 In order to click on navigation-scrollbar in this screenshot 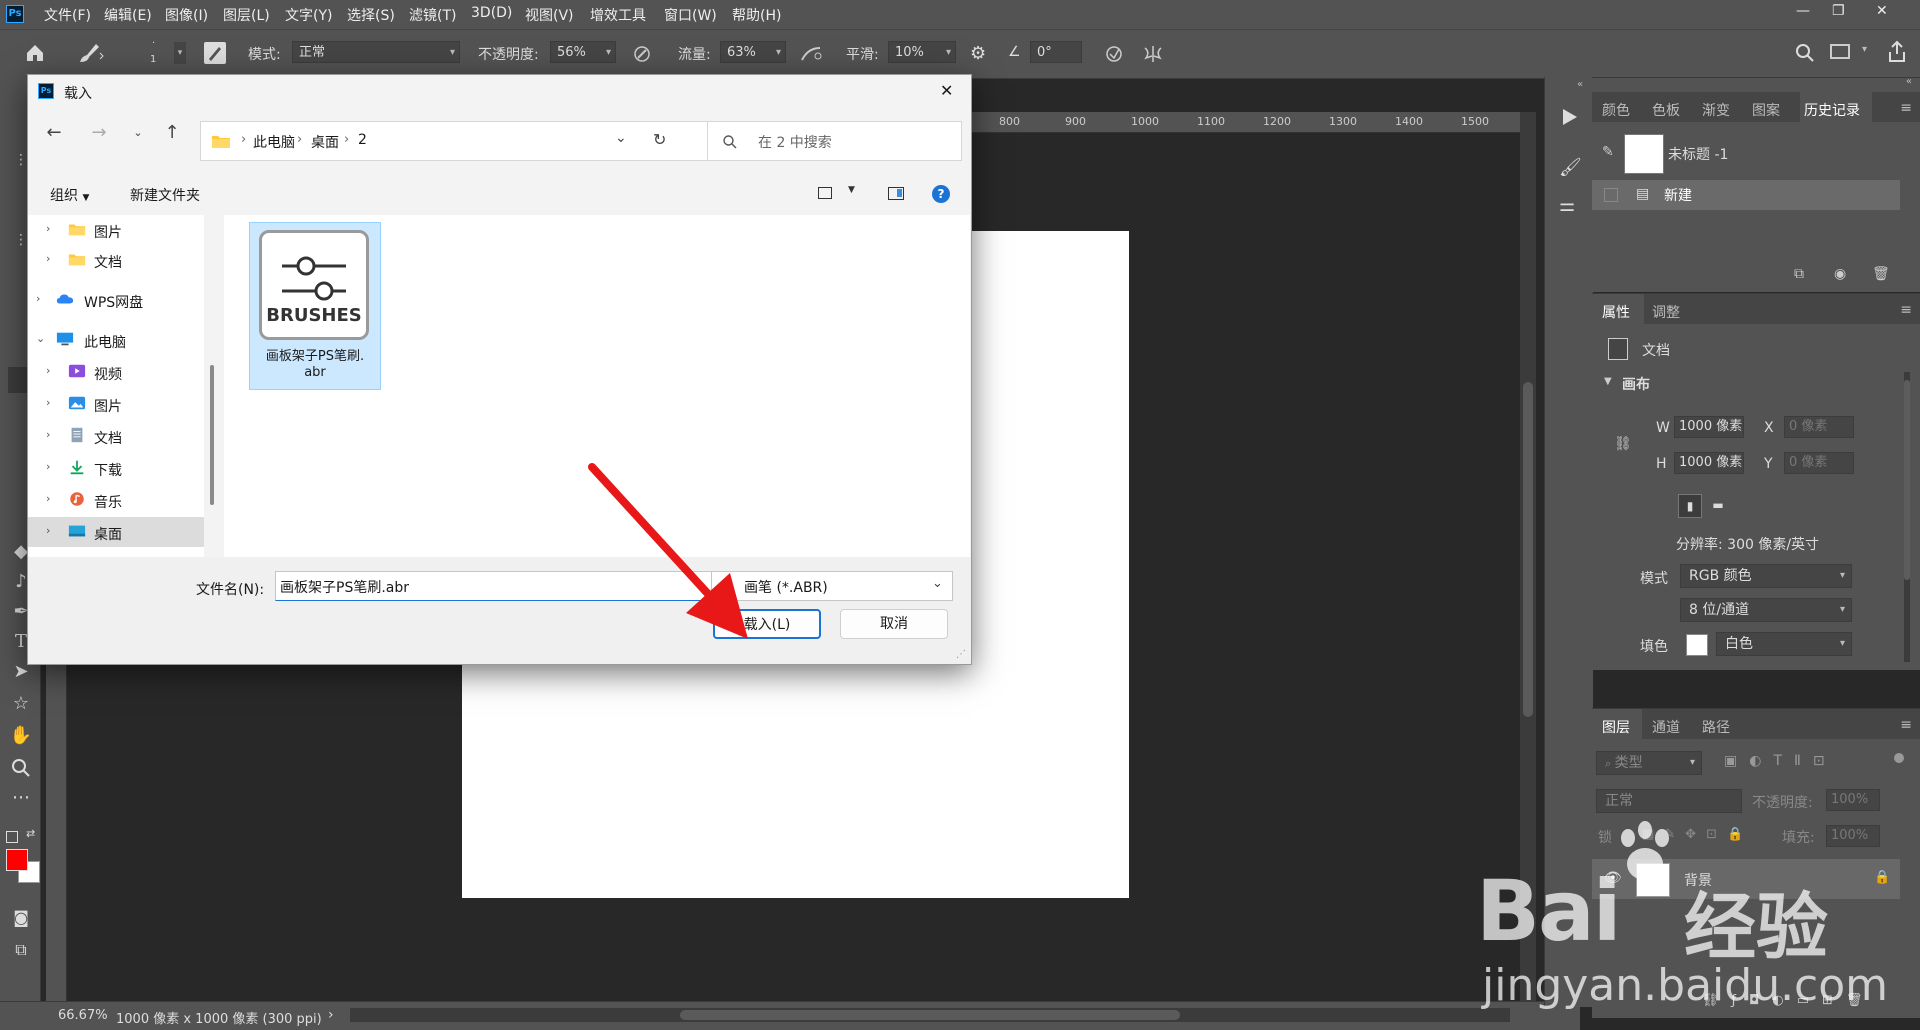, I will do `click(212, 435)`.